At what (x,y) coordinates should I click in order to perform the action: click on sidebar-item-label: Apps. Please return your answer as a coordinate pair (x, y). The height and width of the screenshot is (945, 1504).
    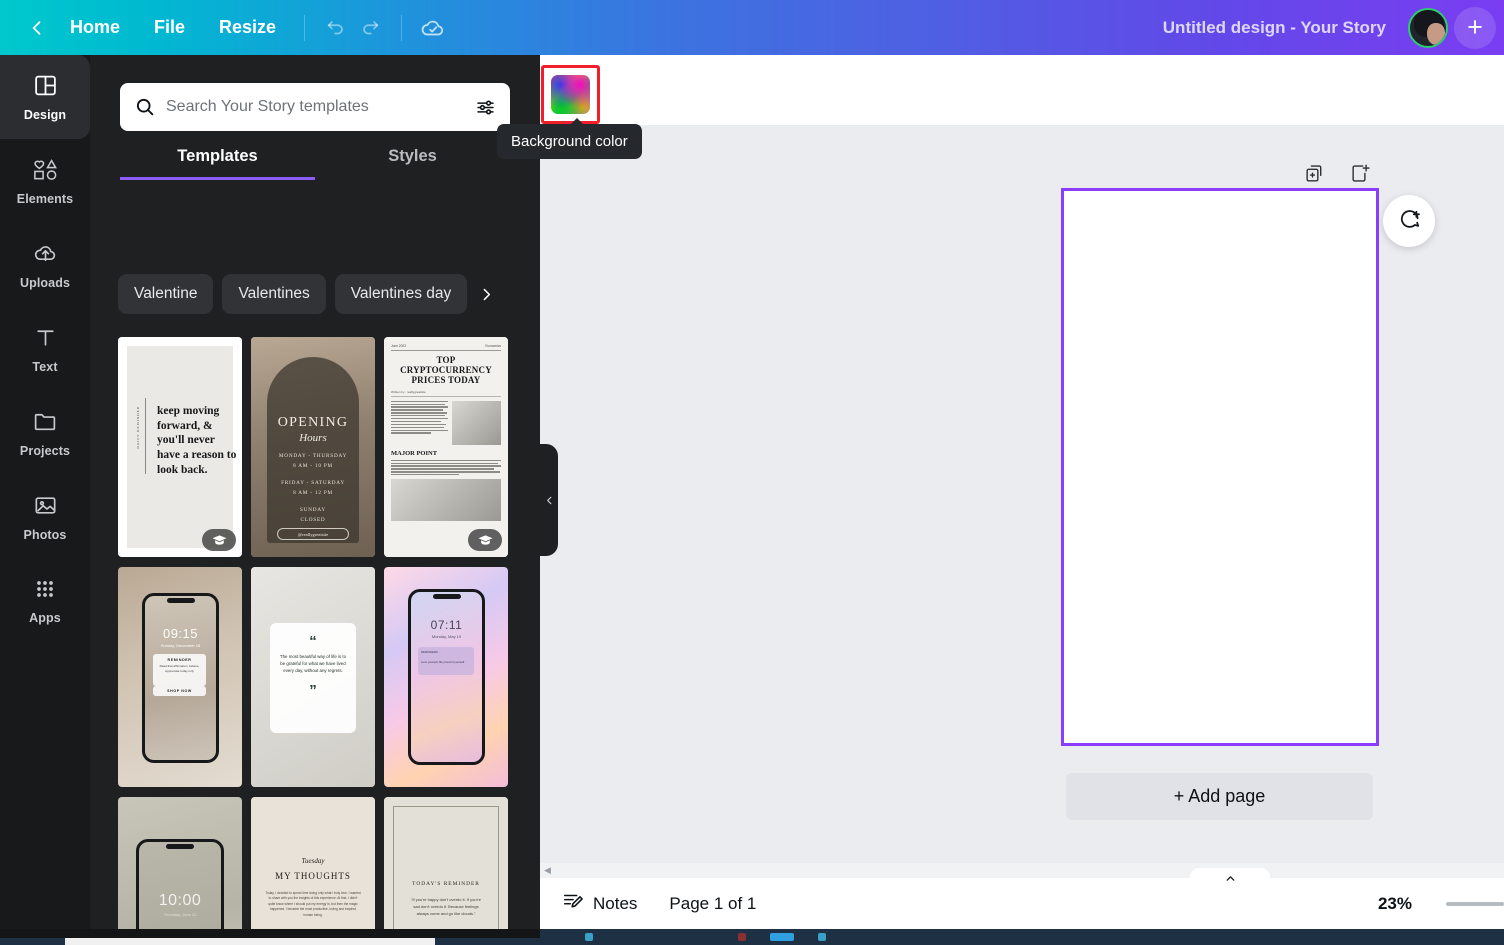
    Looking at the image, I should click on (45, 618).